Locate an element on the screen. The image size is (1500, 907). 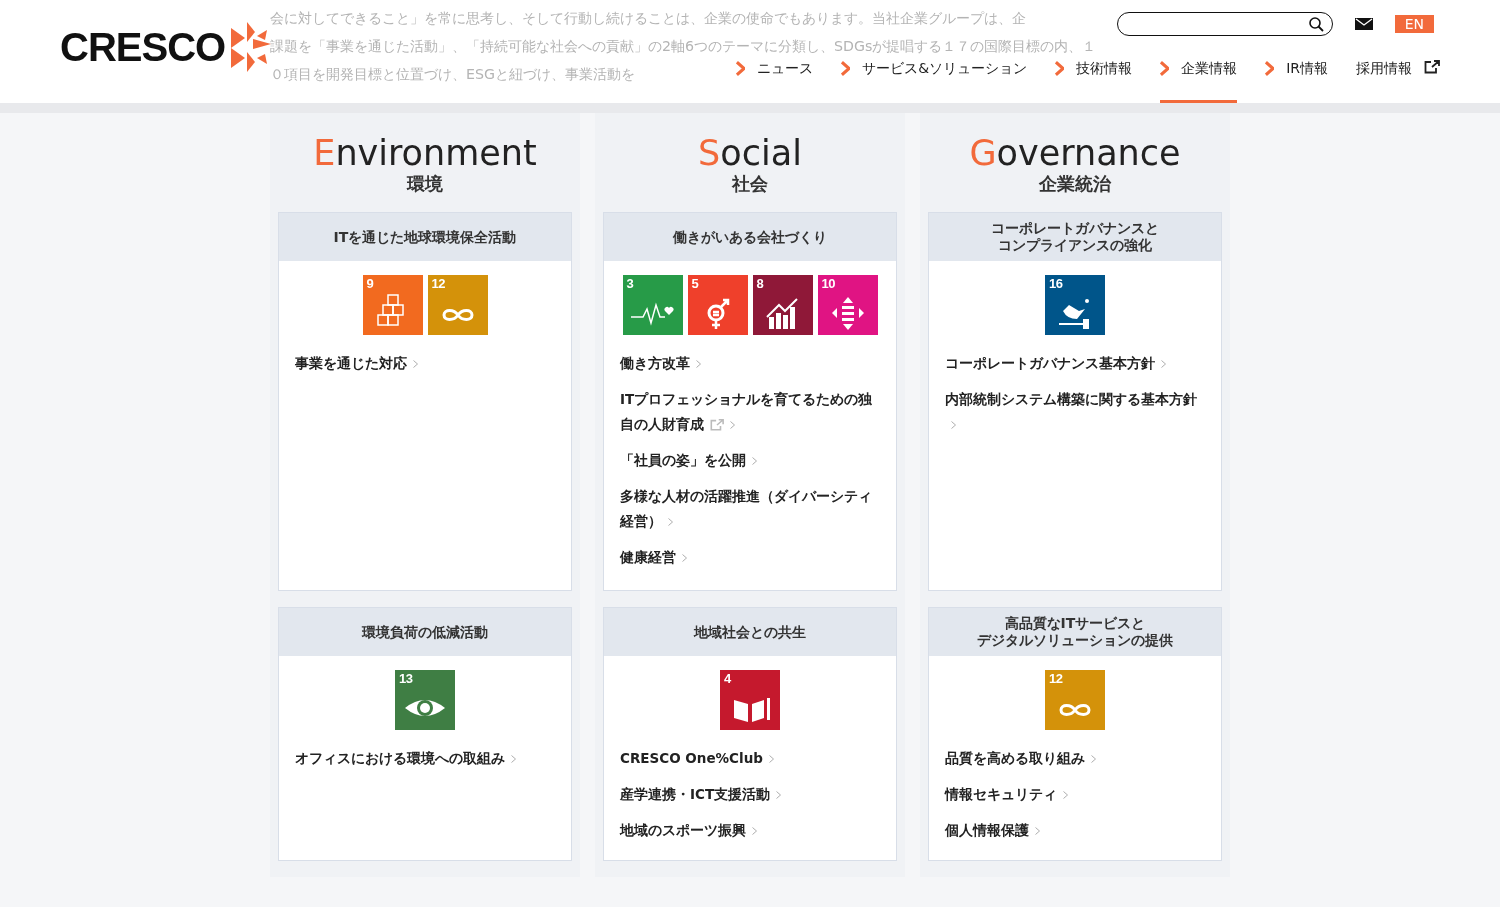
goal-number: 5 is located at coordinates (695, 283).